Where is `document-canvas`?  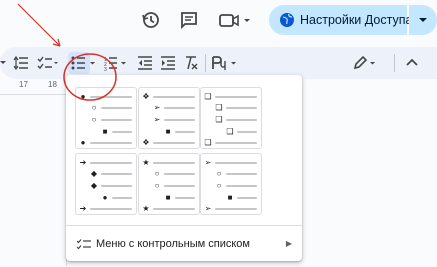 document-canvas is located at coordinates (35, 180).